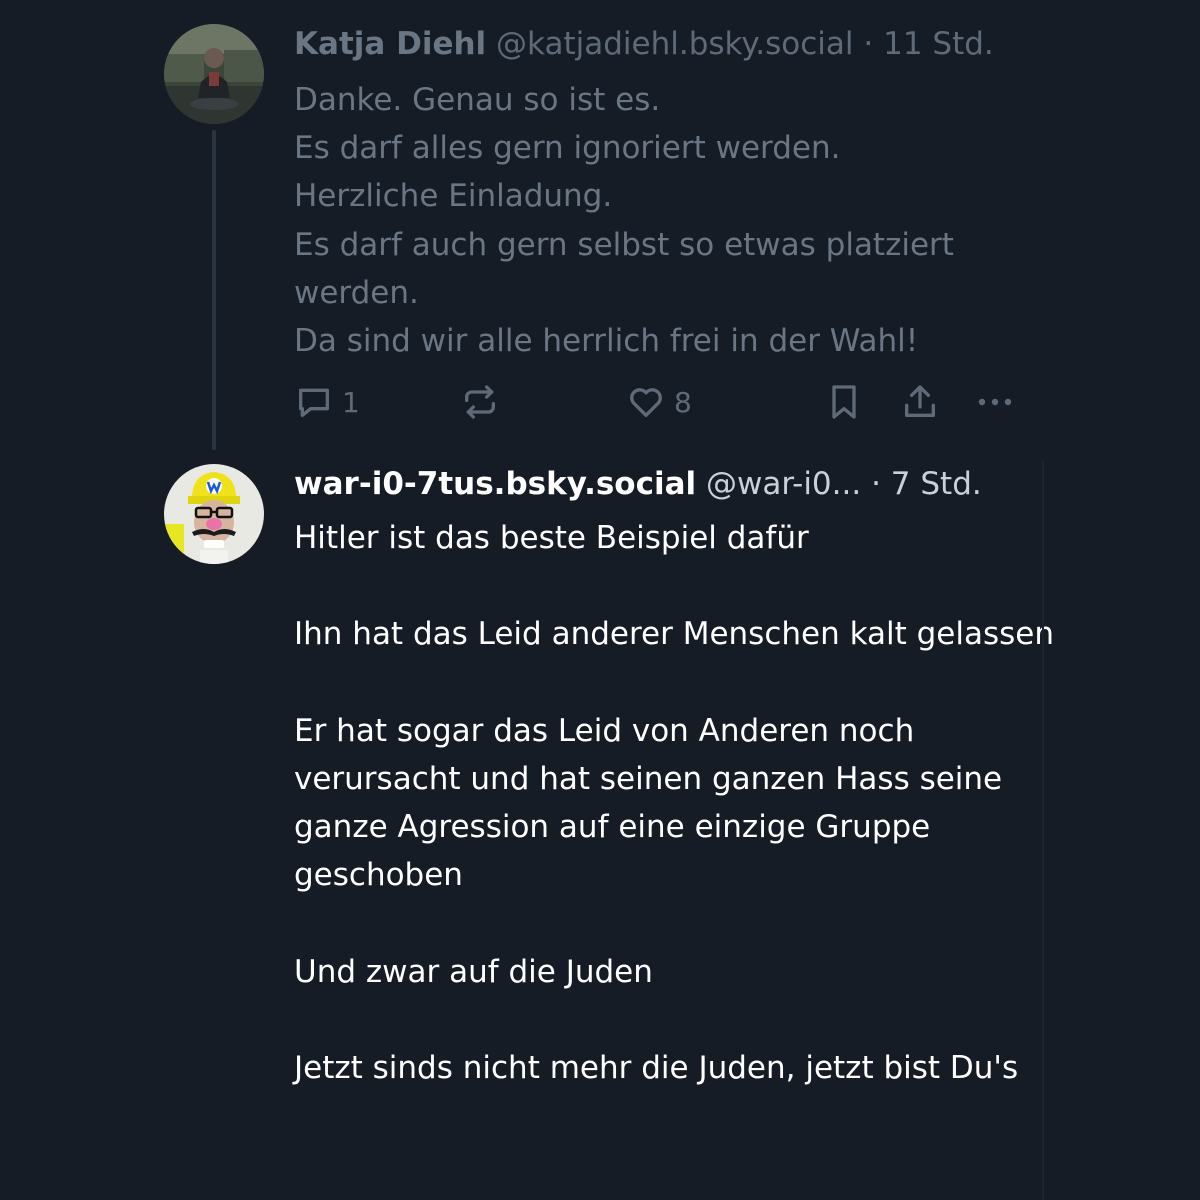 Image resolution: width=1200 pixels, height=1200 pixels. What do you see at coordinates (495, 484) in the screenshot?
I see `author-name: war-i0-7tus.bsky.social` at bounding box center [495, 484].